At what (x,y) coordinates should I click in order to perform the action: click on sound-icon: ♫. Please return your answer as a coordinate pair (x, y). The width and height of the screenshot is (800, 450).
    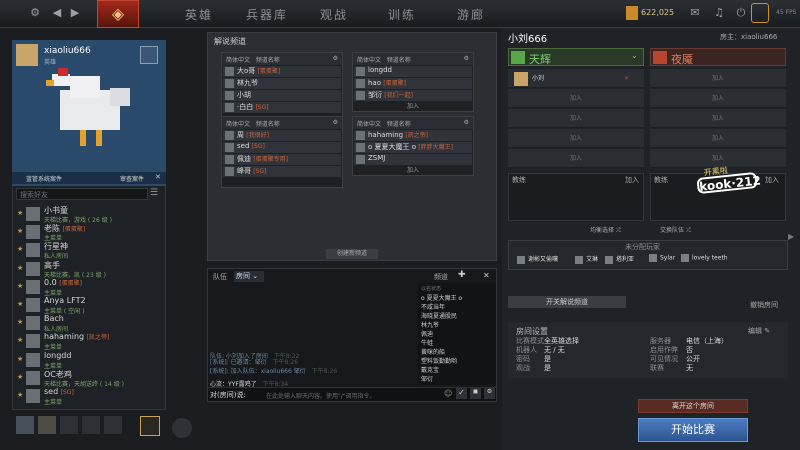
    Looking at the image, I should click on (719, 13).